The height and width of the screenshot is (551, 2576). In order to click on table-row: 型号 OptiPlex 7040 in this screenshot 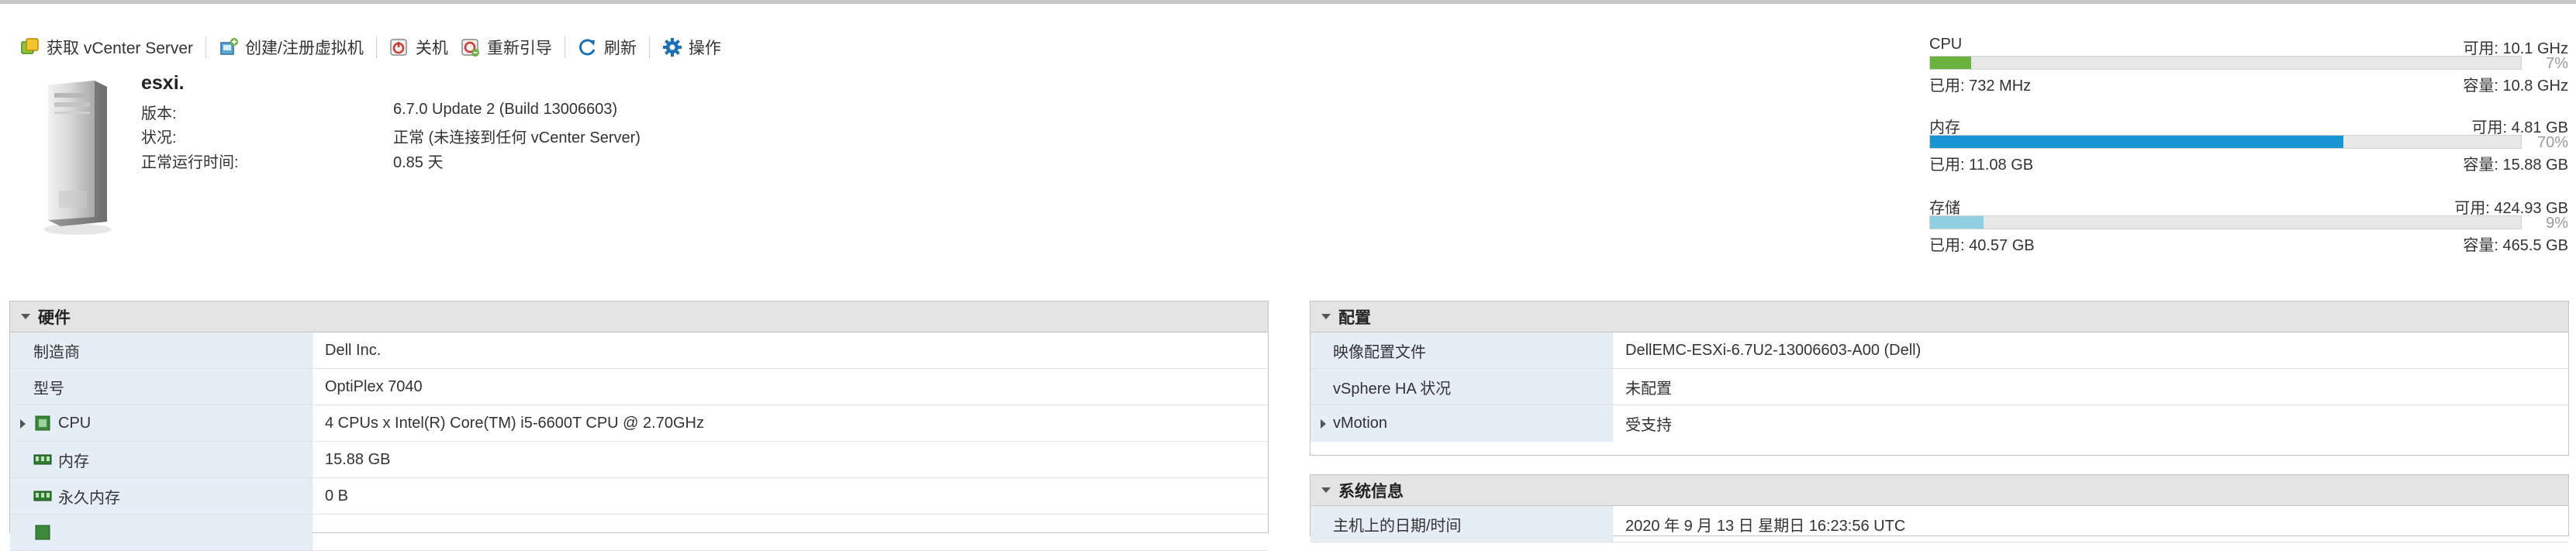, I will do `click(639, 387)`.